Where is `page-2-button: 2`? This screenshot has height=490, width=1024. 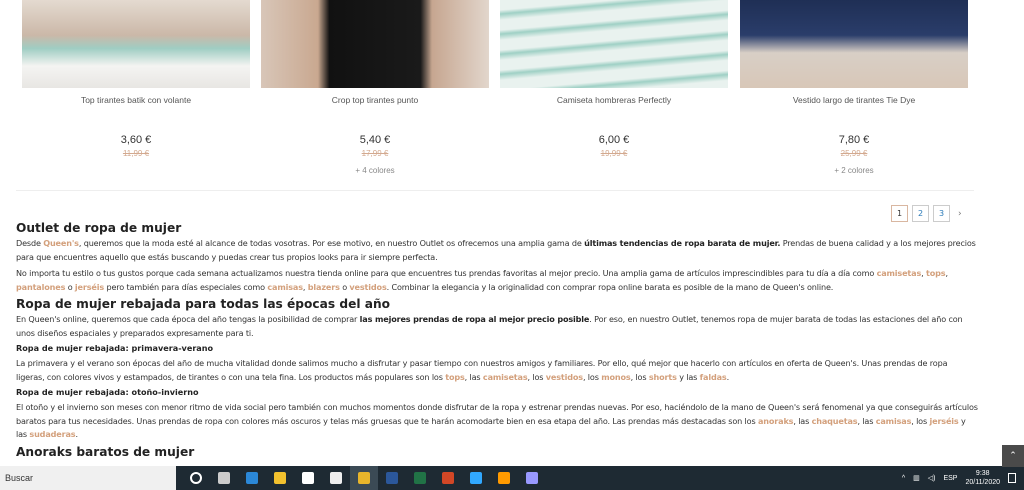
page-2-button: 2 is located at coordinates (920, 213).